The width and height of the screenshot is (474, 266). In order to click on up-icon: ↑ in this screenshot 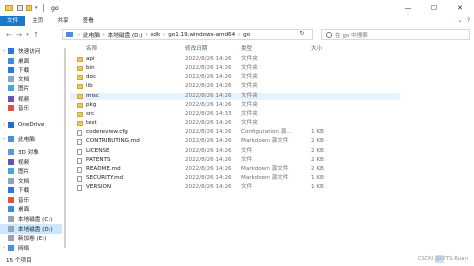, I will do `click(36, 35)`.